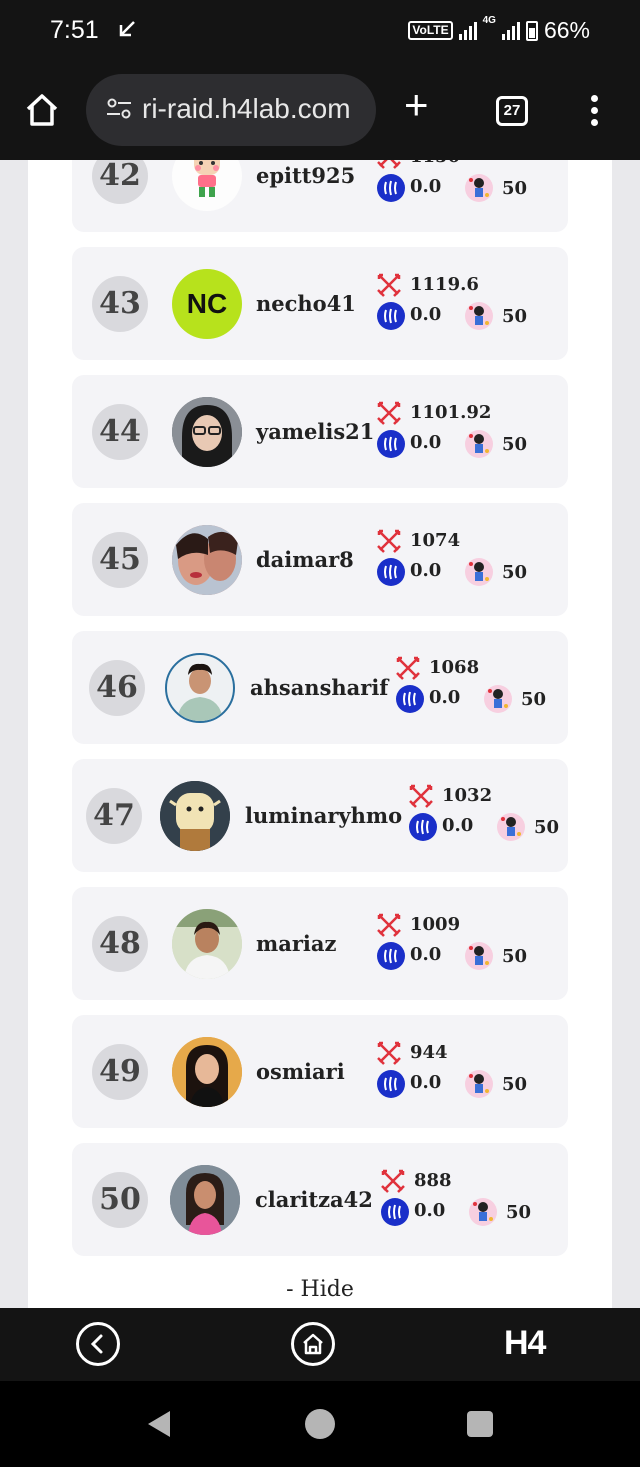  What do you see at coordinates (315, 431) in the screenshot?
I see `username: yamelis21` at bounding box center [315, 431].